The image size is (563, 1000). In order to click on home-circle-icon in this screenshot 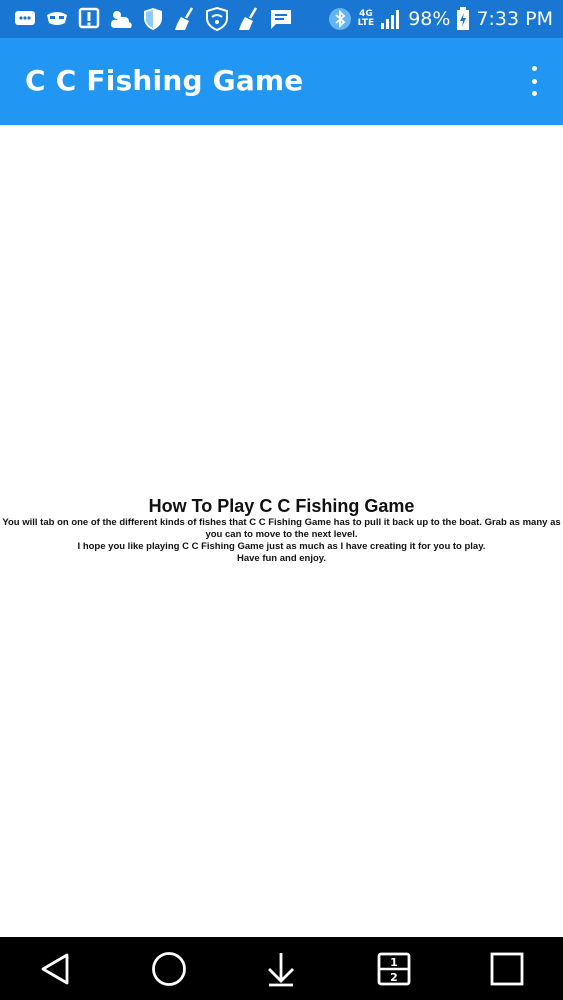, I will do `click(168, 968)`.